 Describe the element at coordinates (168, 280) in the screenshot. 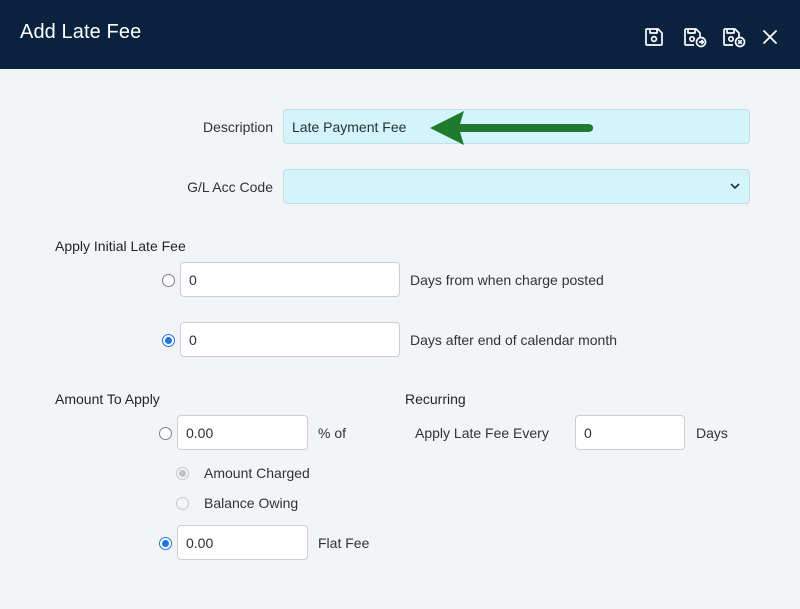

I see `days-from-posted-radio` at that location.